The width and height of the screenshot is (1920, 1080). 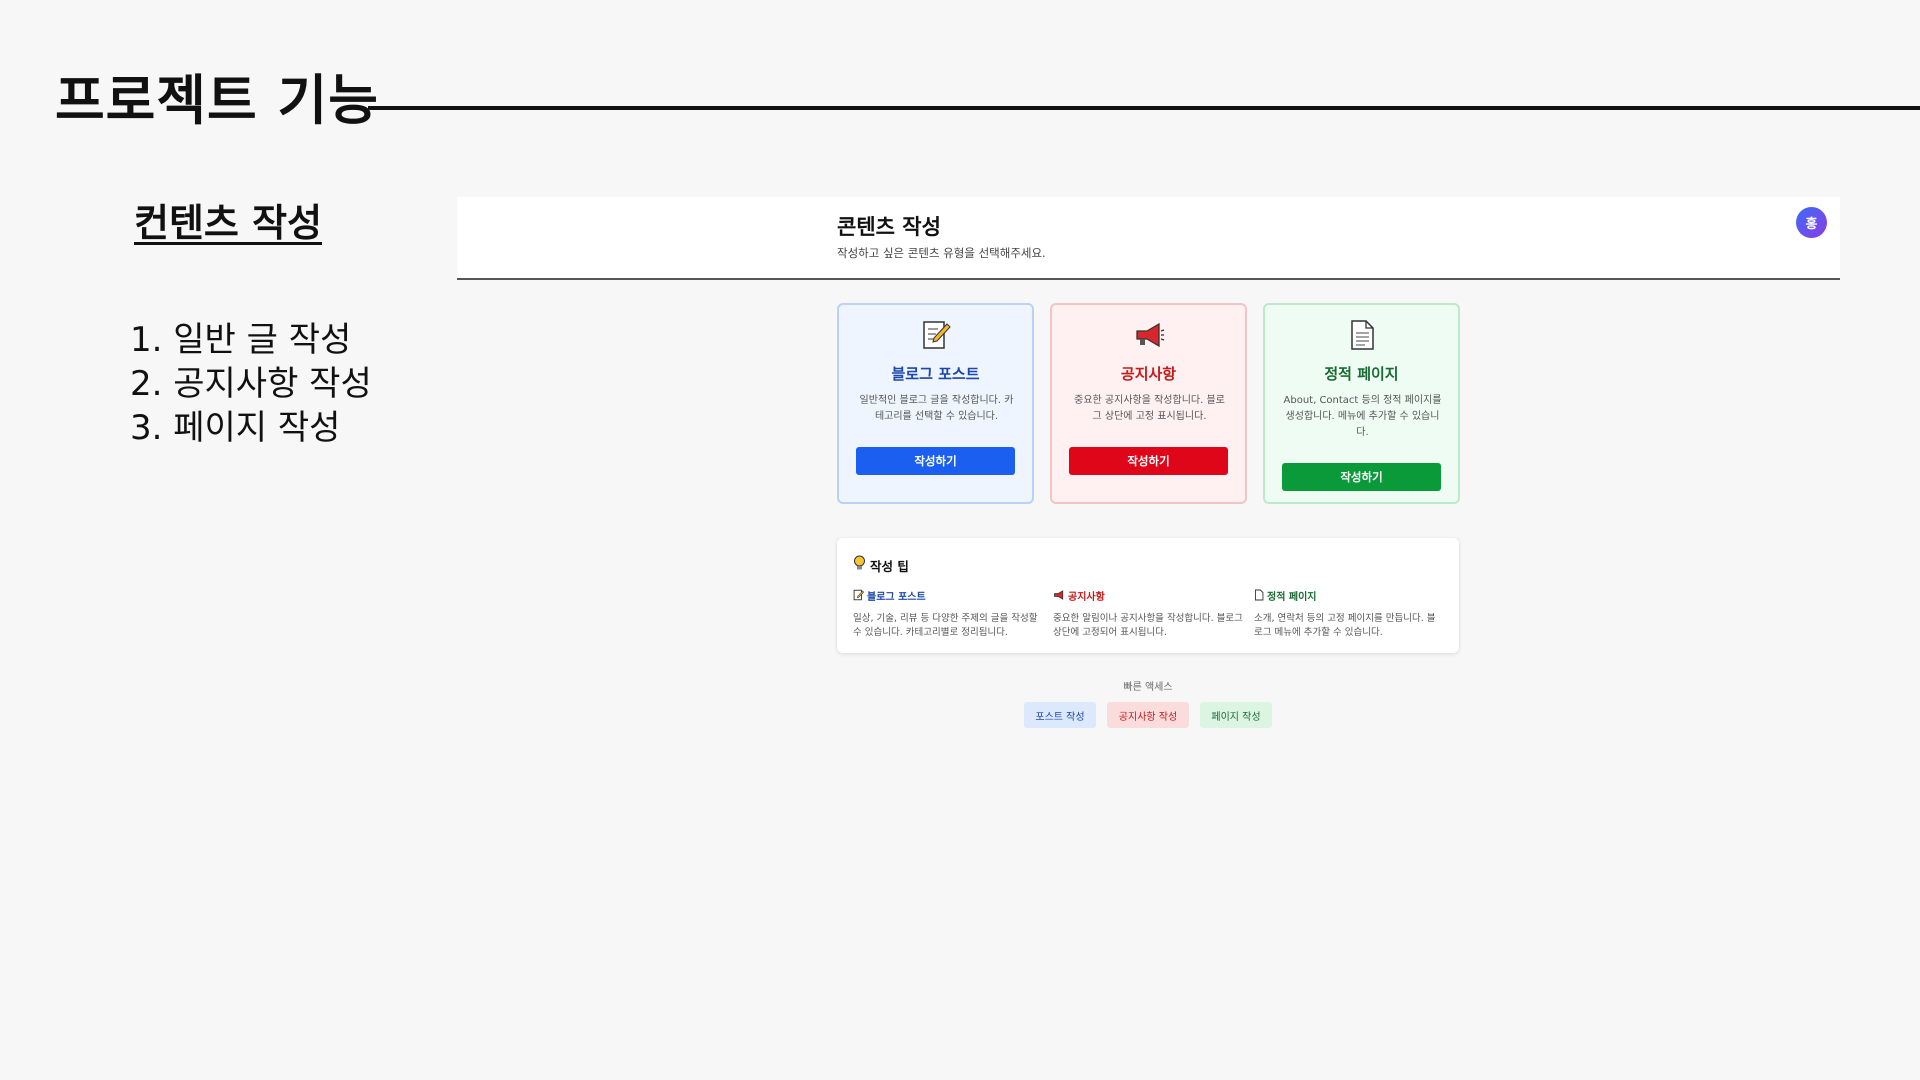 What do you see at coordinates (1349, 595) in the screenshot?
I see `tip-heading: 정적 페이지` at bounding box center [1349, 595].